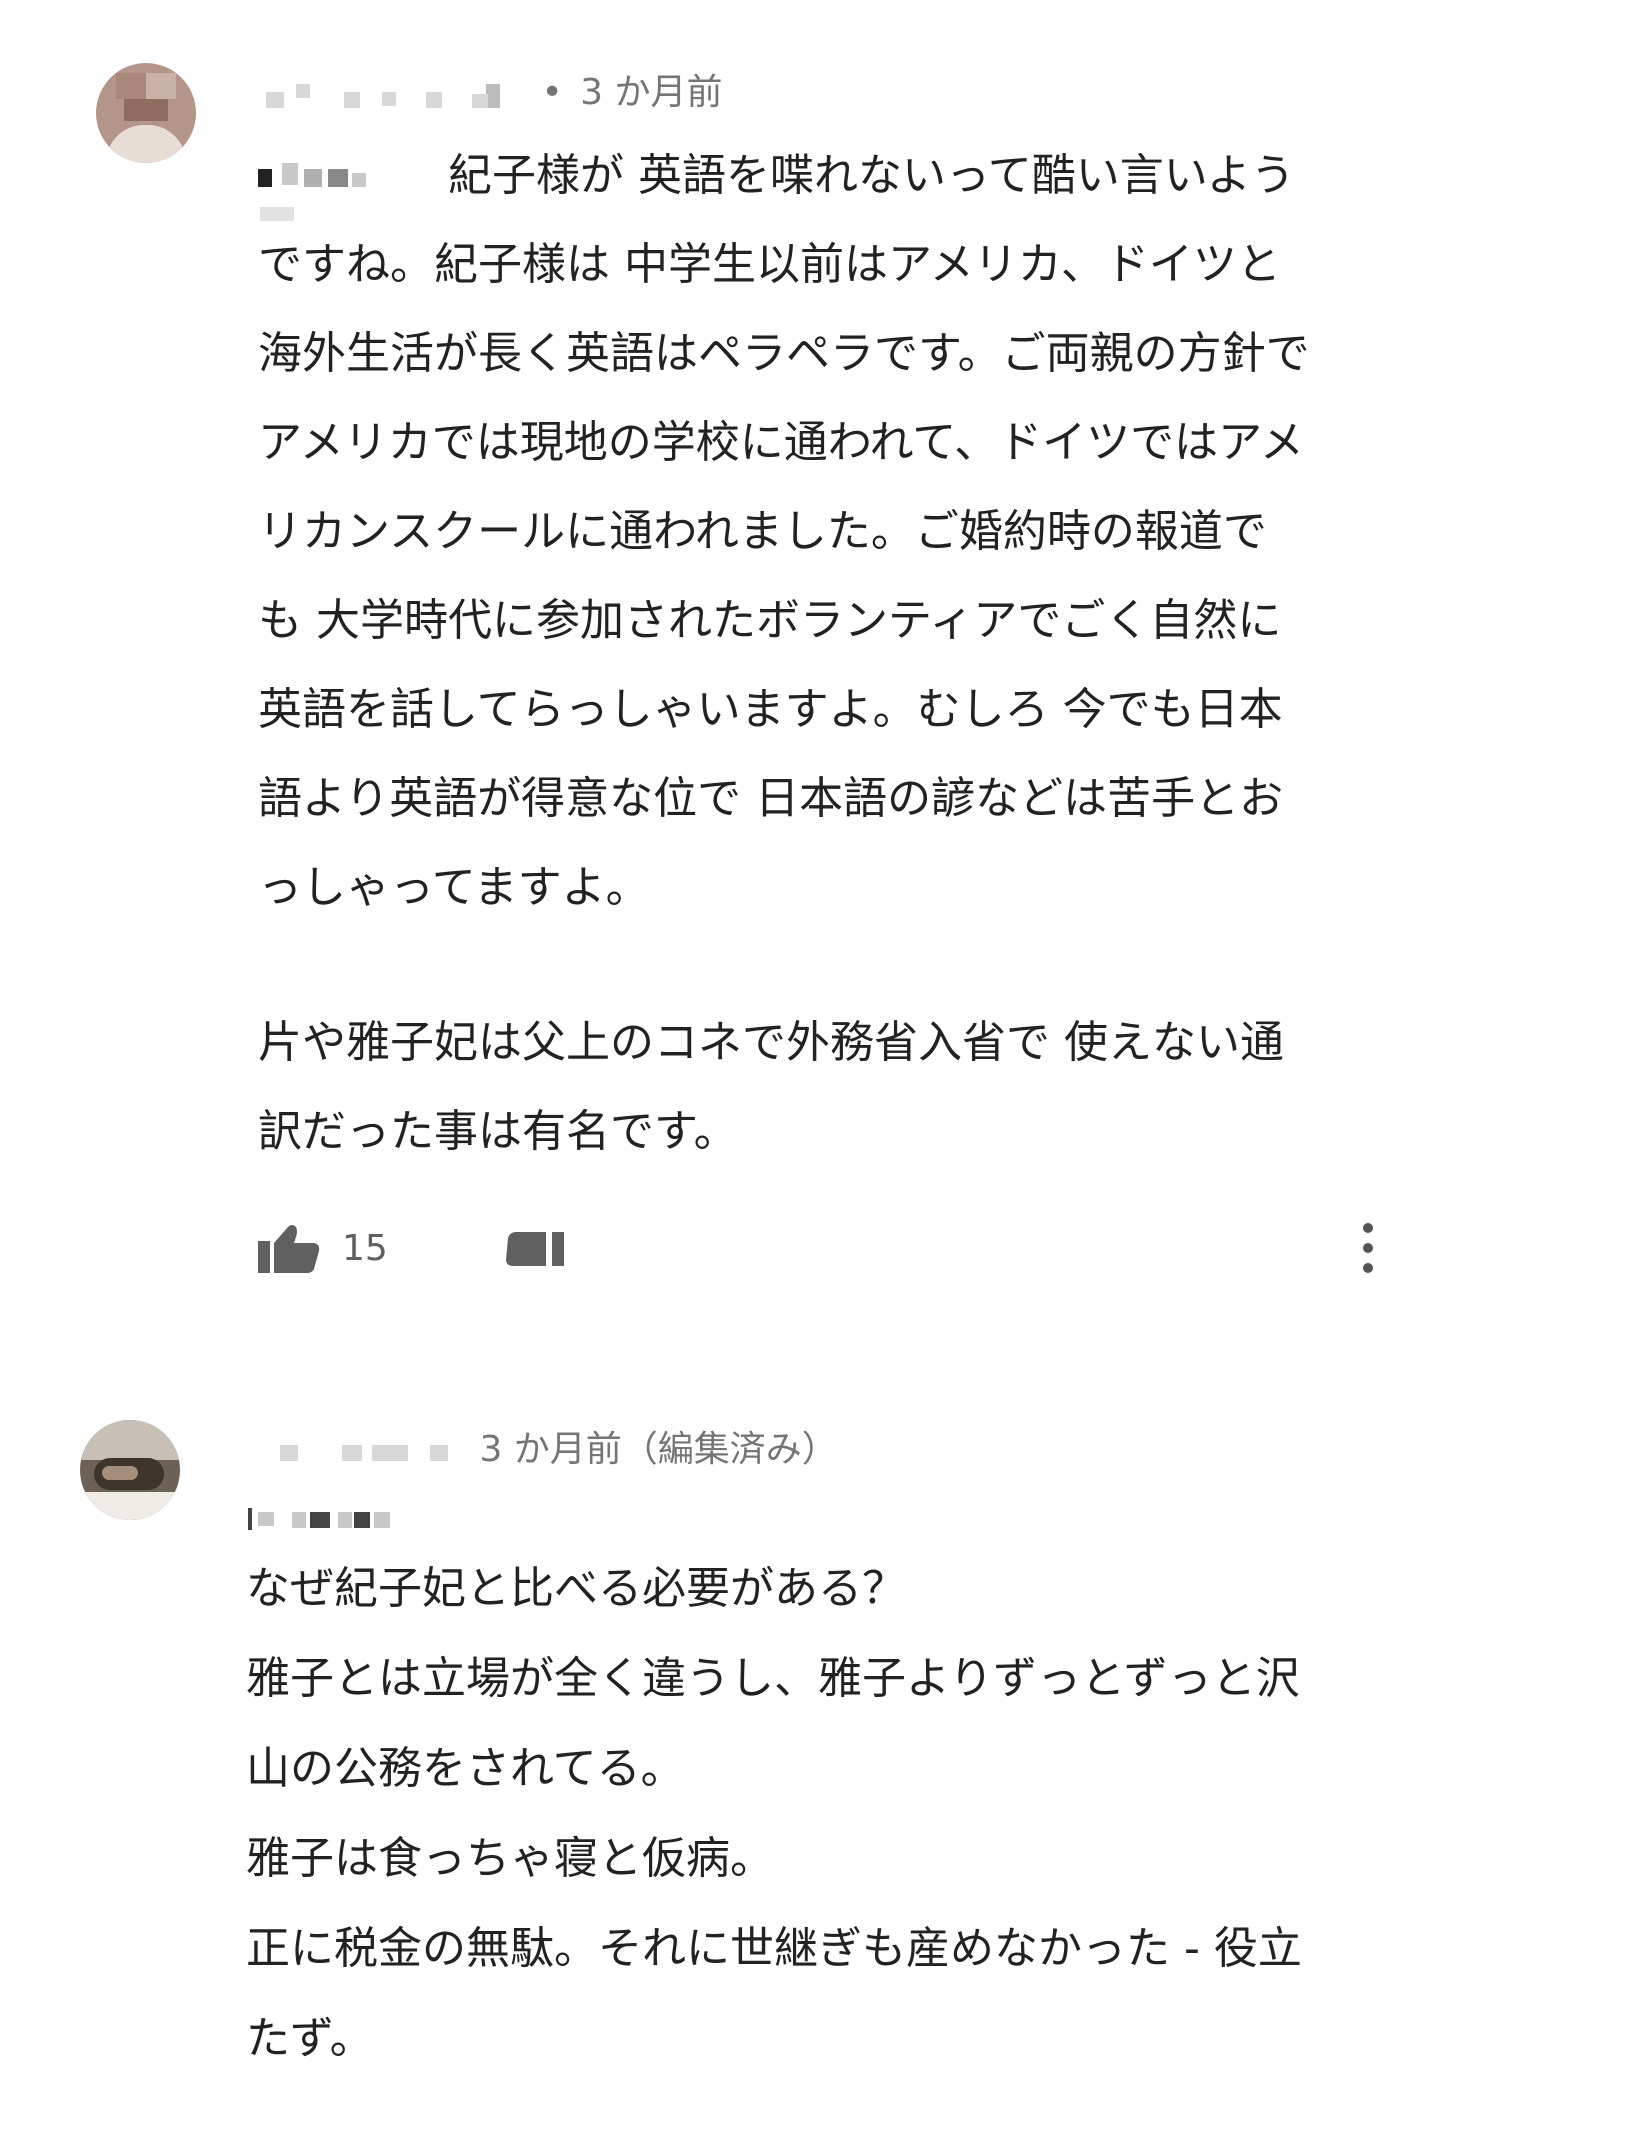 The width and height of the screenshot is (1646, 2156). I want to click on comment-text-line: 雅子とは立場が全く違うし、雅子よりずっとずっと沢, so click(773, 1678).